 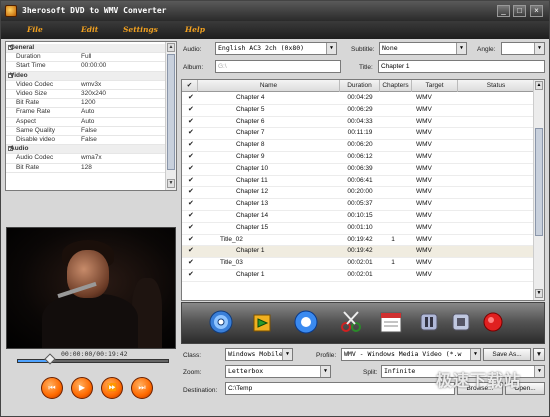 I want to click on menu-file: File, so click(x=35, y=29).